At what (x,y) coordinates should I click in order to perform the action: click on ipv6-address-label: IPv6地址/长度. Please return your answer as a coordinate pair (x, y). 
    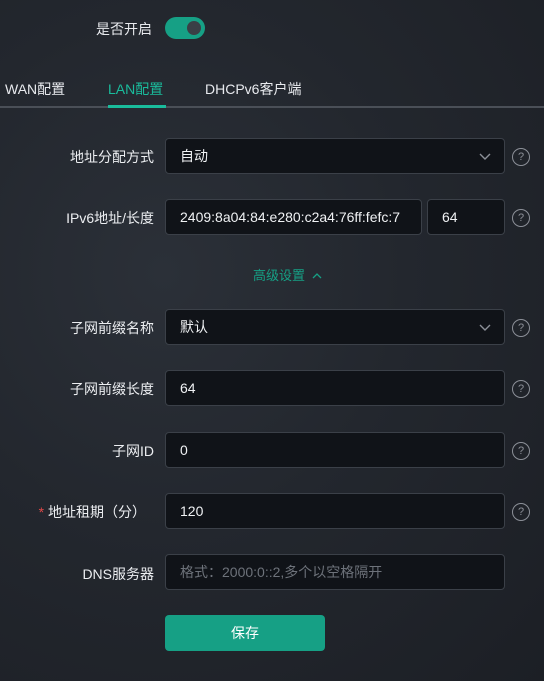
    Looking at the image, I should click on (110, 218).